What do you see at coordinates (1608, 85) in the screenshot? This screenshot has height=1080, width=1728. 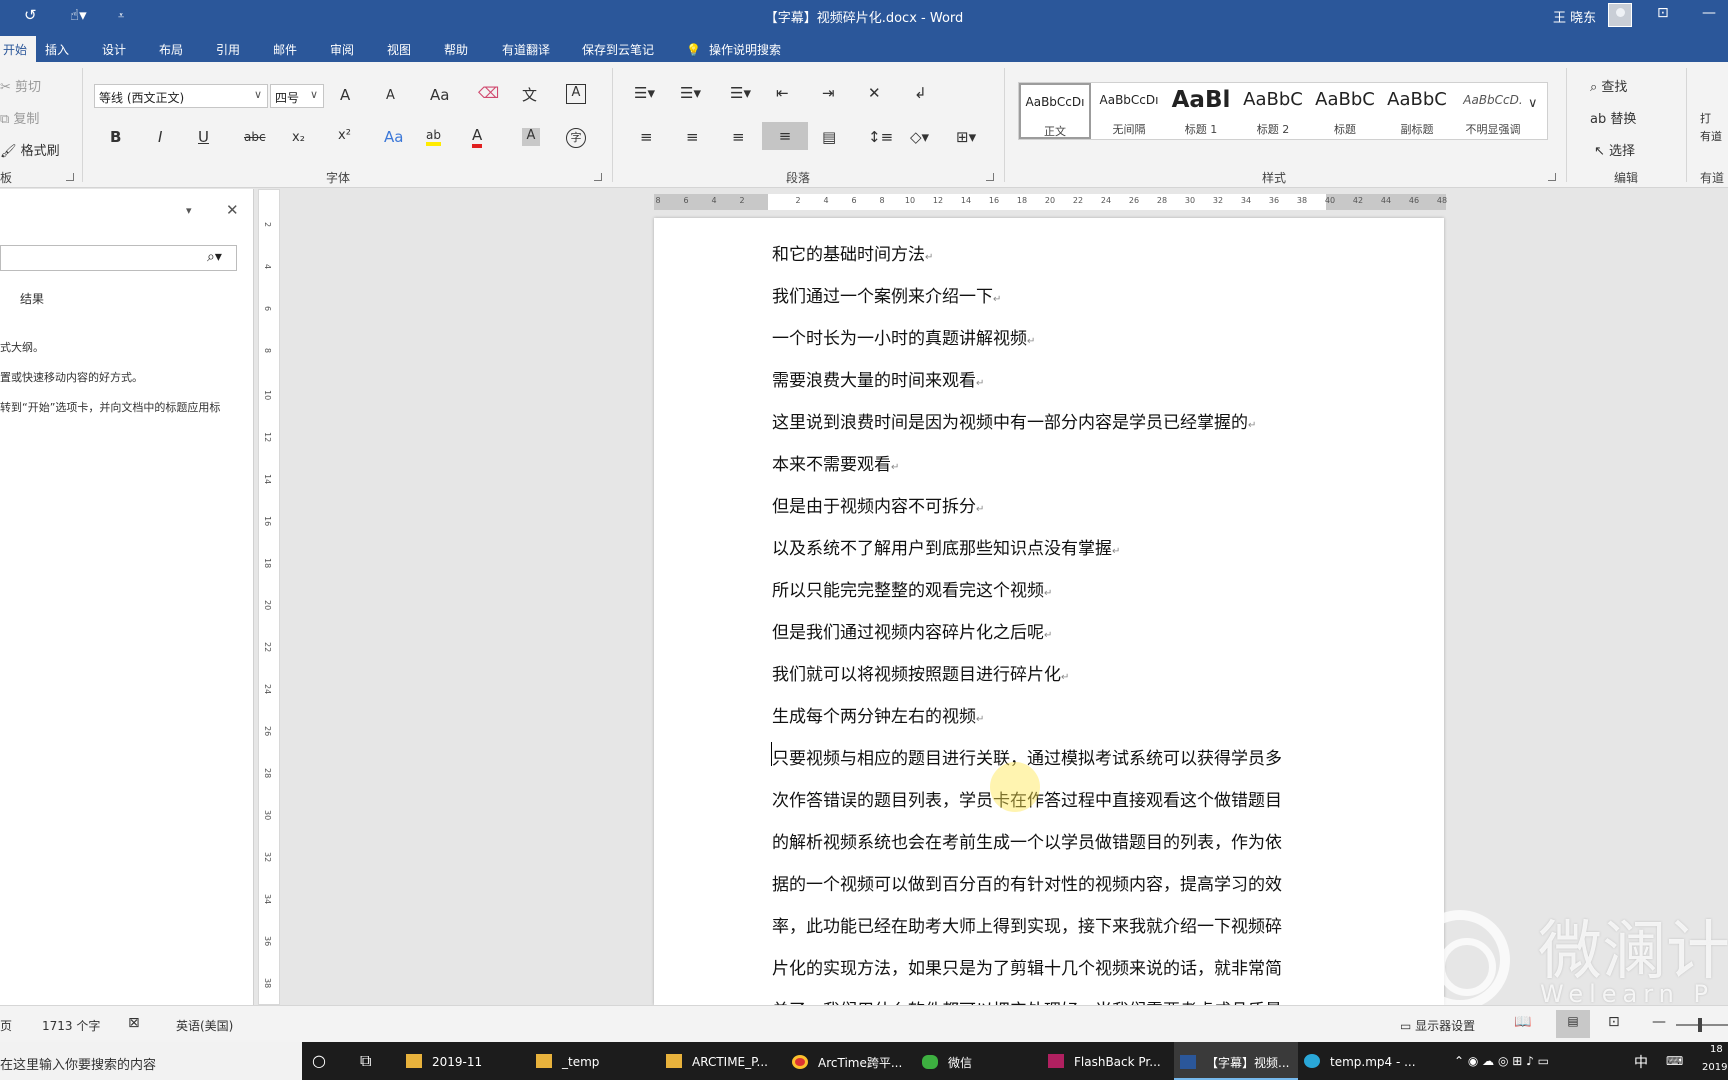 I see `find-button: ⌕ 查找` at bounding box center [1608, 85].